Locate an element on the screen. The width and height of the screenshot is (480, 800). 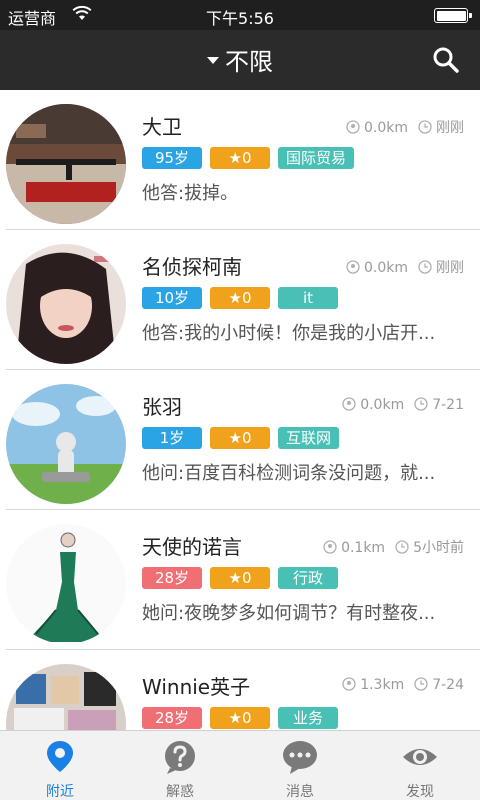
filter-dropdown: 不限 is located at coordinates (240, 59).